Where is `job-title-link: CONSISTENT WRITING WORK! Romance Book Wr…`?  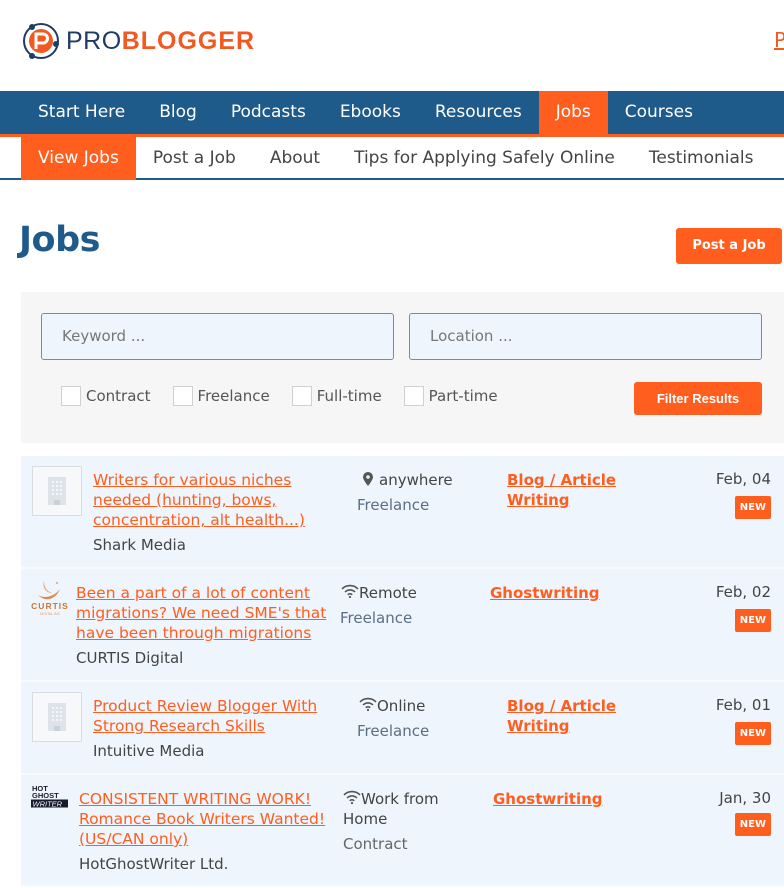
job-title-link: CONSISTENT WRITING WORK! Romance Book Wr… is located at coordinates (209, 819).